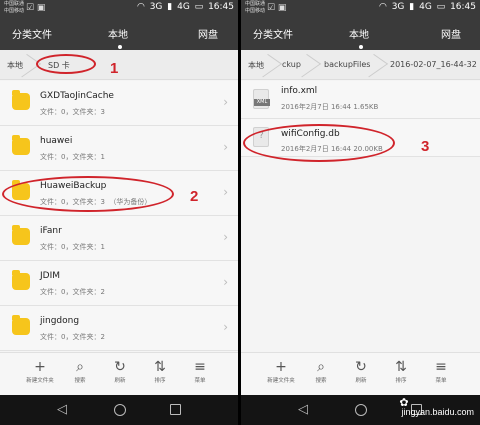  Describe the element at coordinates (114, 68) in the screenshot. I see `annotation-number-1: 1` at that location.